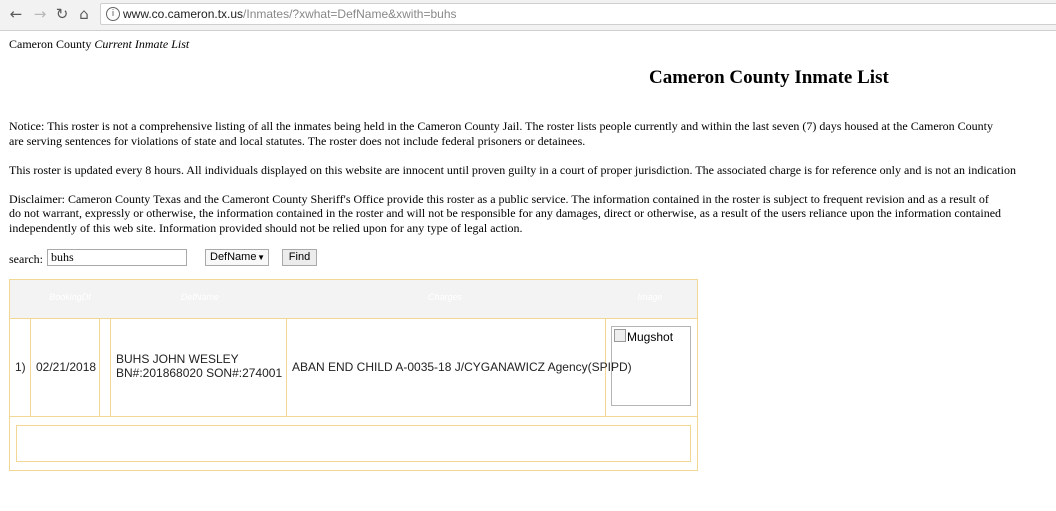 This screenshot has width=1056, height=511. I want to click on dropdown-arrow-icon: ▼, so click(261, 257).